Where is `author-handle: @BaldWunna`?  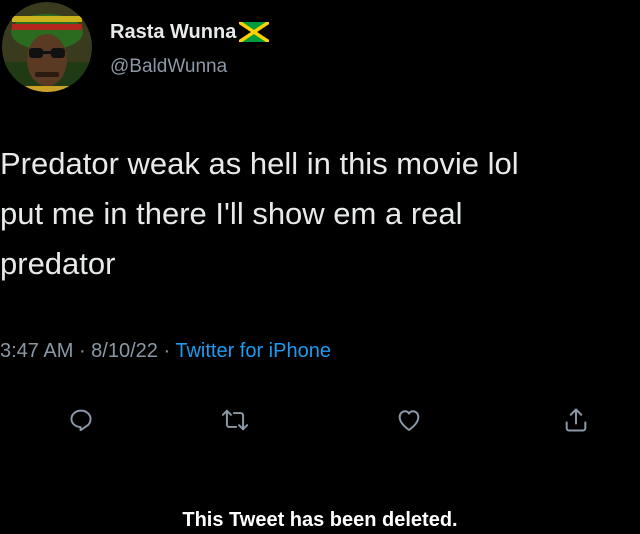 author-handle: @BaldWunna is located at coordinates (168, 67).